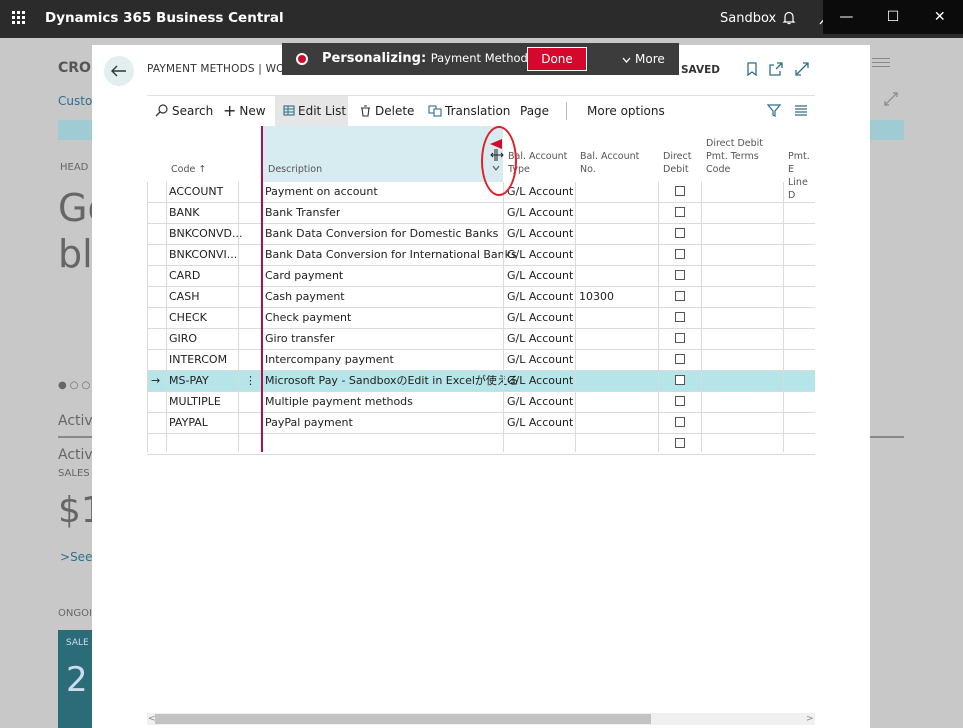 The image size is (963, 728). What do you see at coordinates (303, 212) in the screenshot?
I see `cell-description: Bank Transfer` at bounding box center [303, 212].